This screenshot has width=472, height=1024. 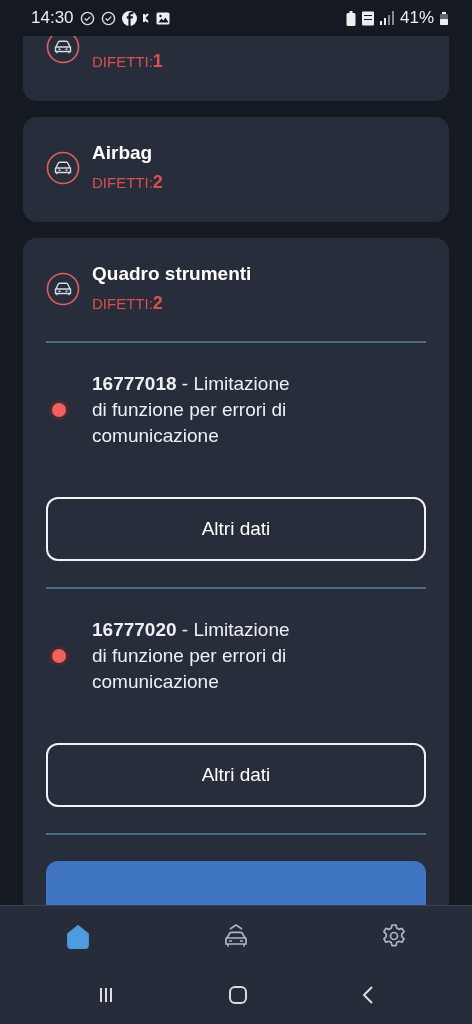 I want to click on fault-description: 16777018 - Limitazione di funzione per errori di comunicazione, so click(x=191, y=410).